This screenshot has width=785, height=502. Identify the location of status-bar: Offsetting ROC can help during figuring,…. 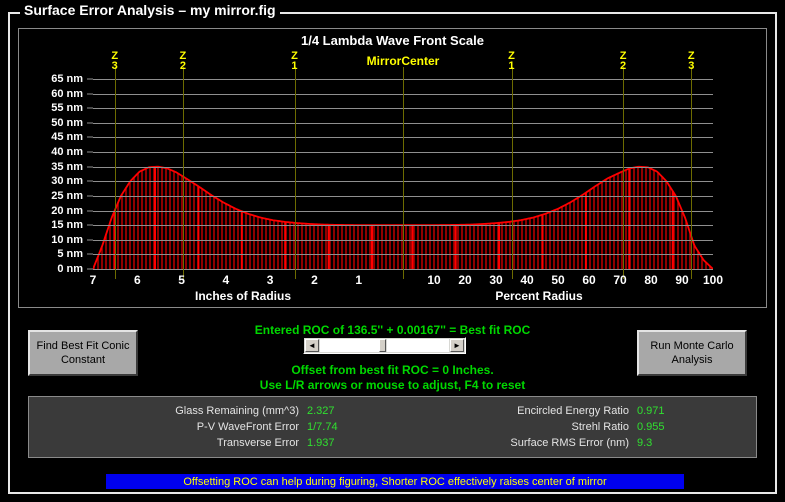
(395, 481).